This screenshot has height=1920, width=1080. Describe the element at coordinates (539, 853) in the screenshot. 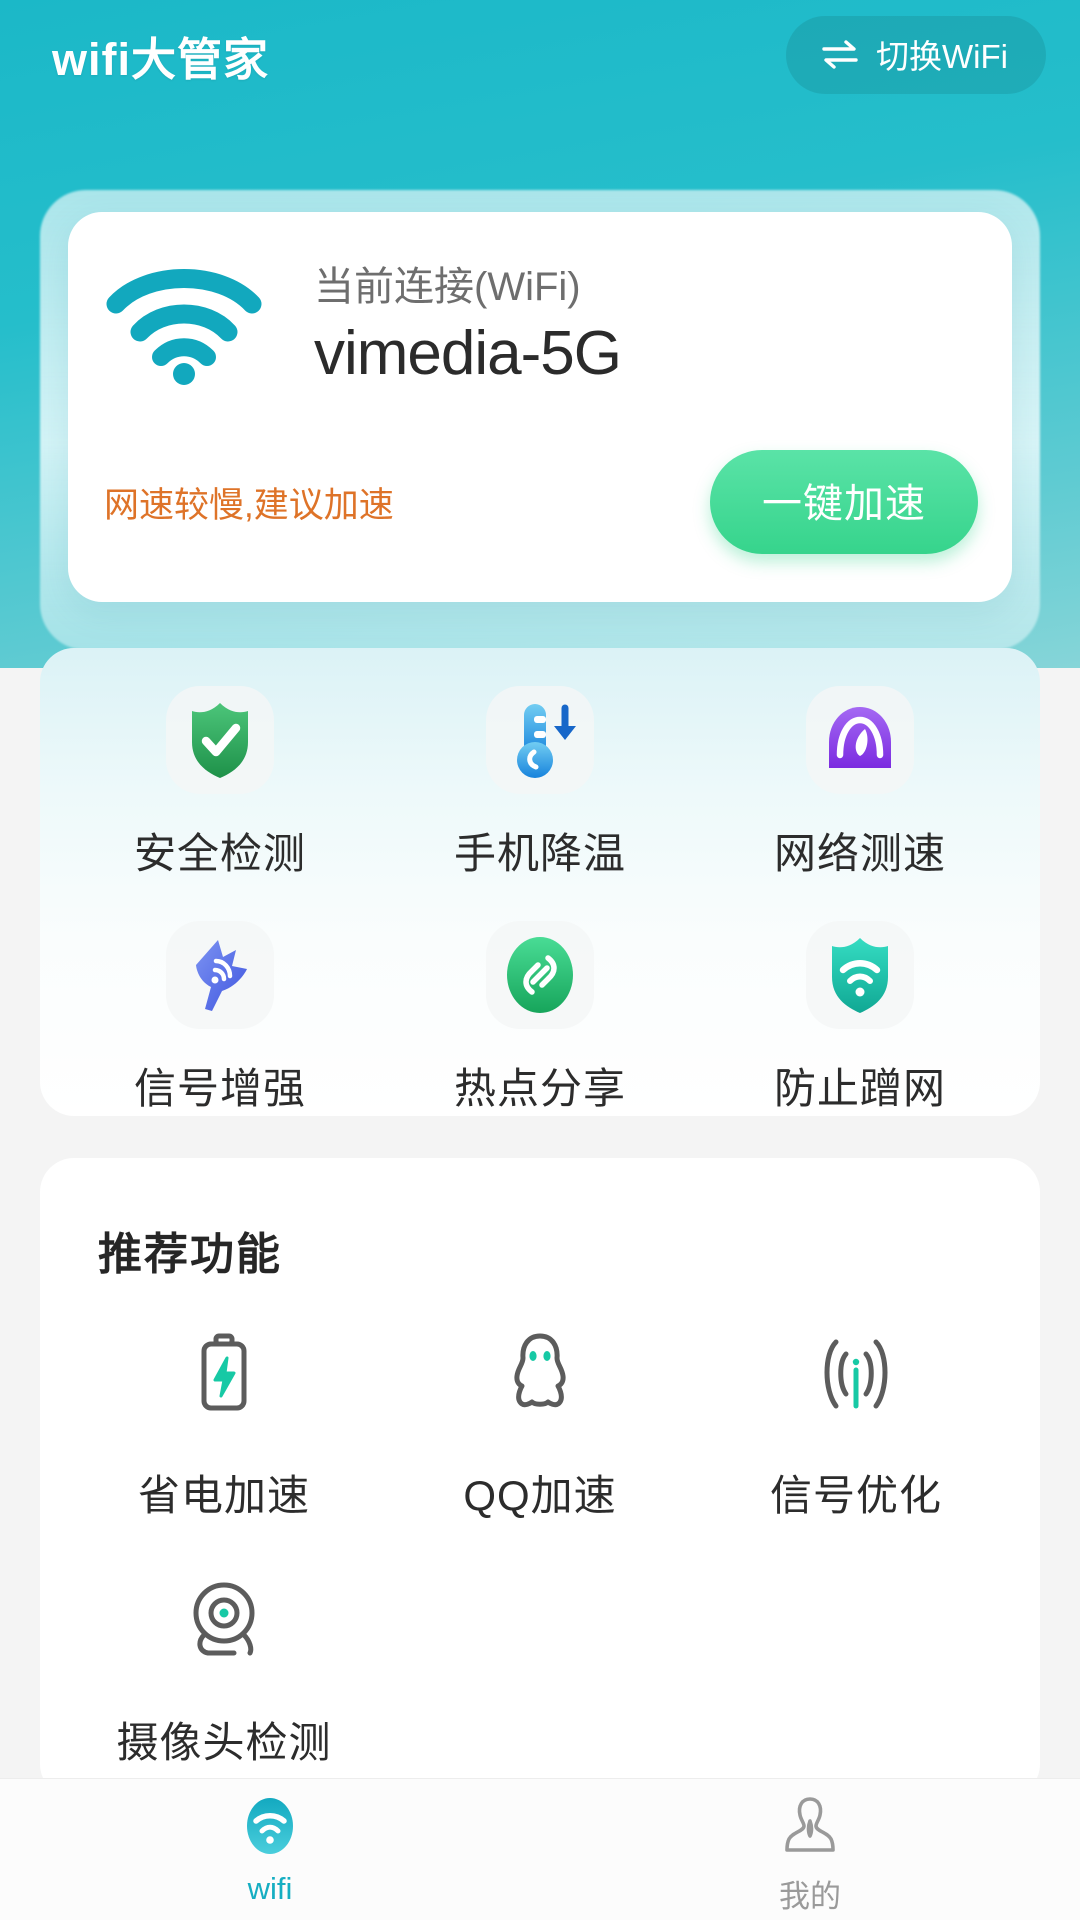

I see `feature-label: 手机降温` at that location.